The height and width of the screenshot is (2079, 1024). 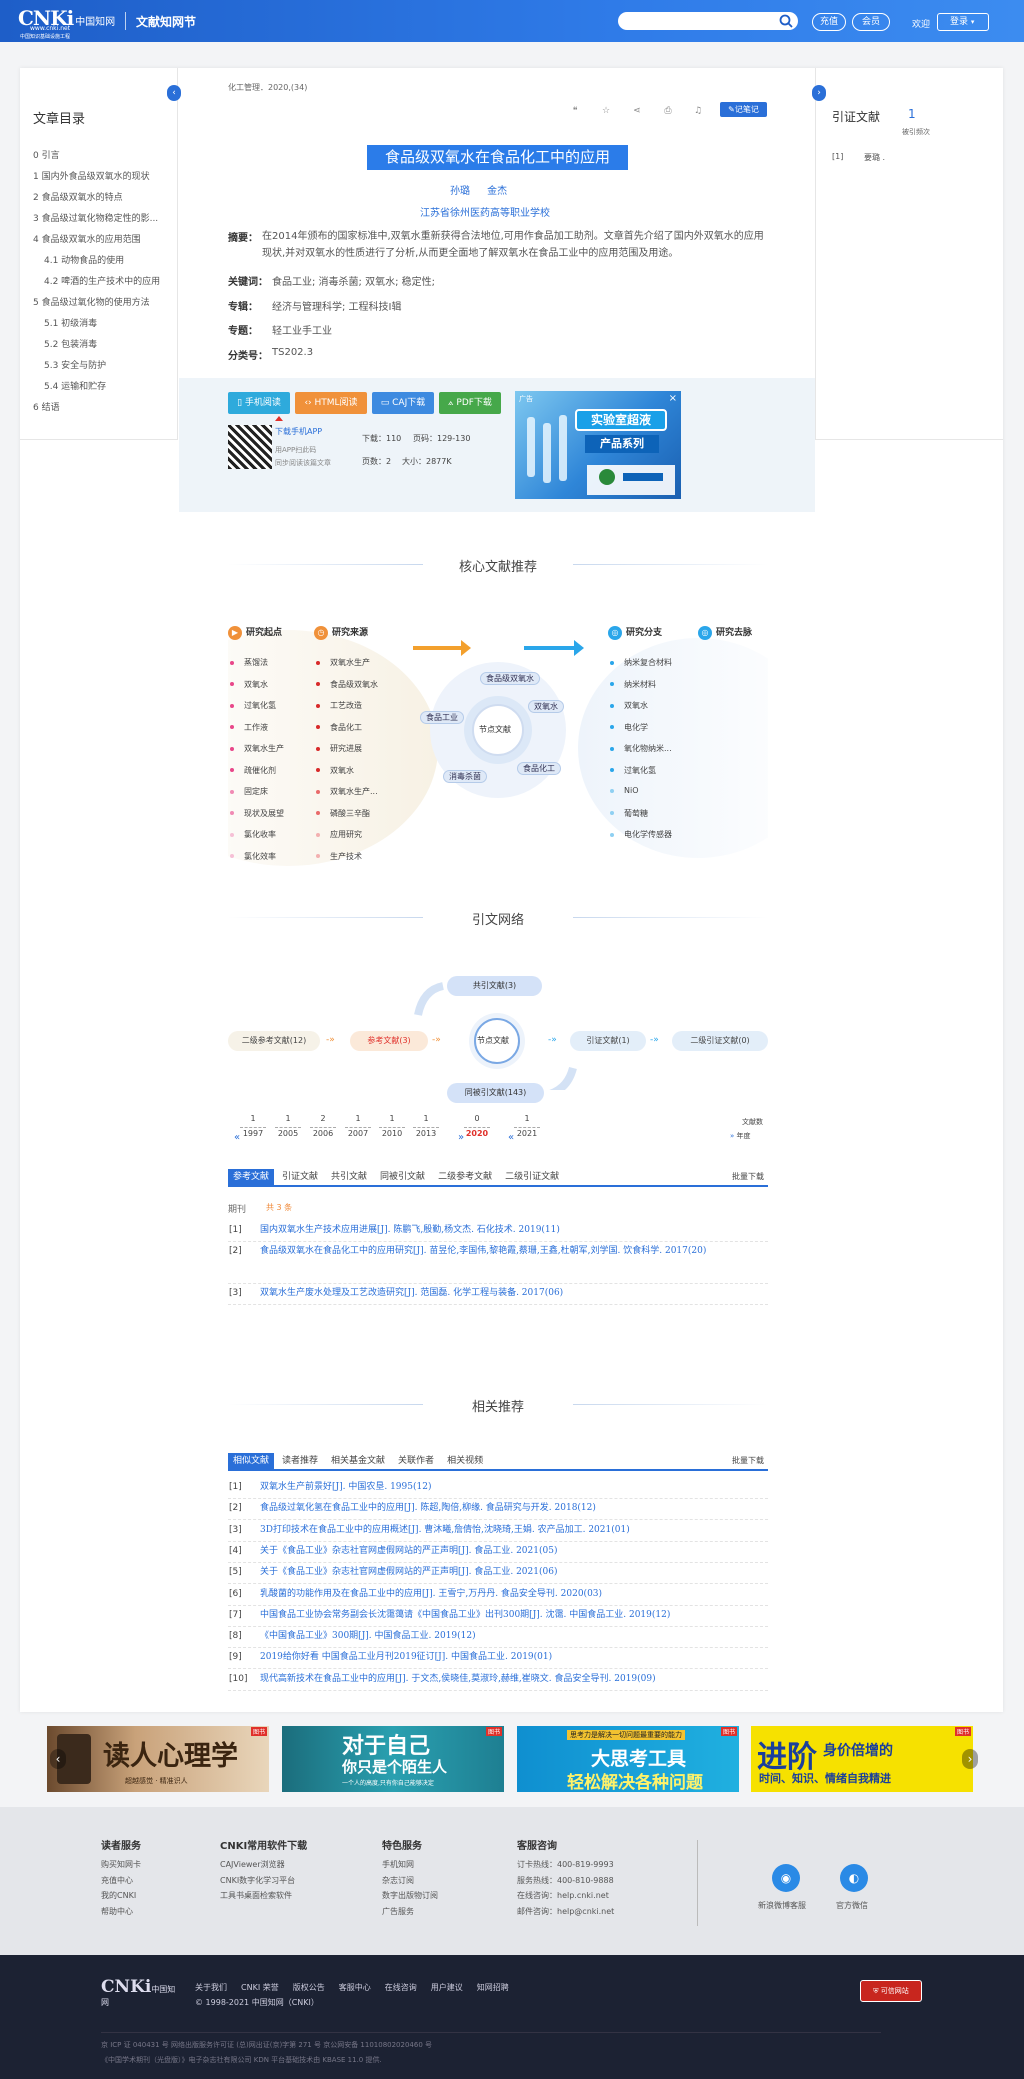 What do you see at coordinates (260, 1987) in the screenshot?
I see `footer-bottom-link: CNKI 荣誉` at bounding box center [260, 1987].